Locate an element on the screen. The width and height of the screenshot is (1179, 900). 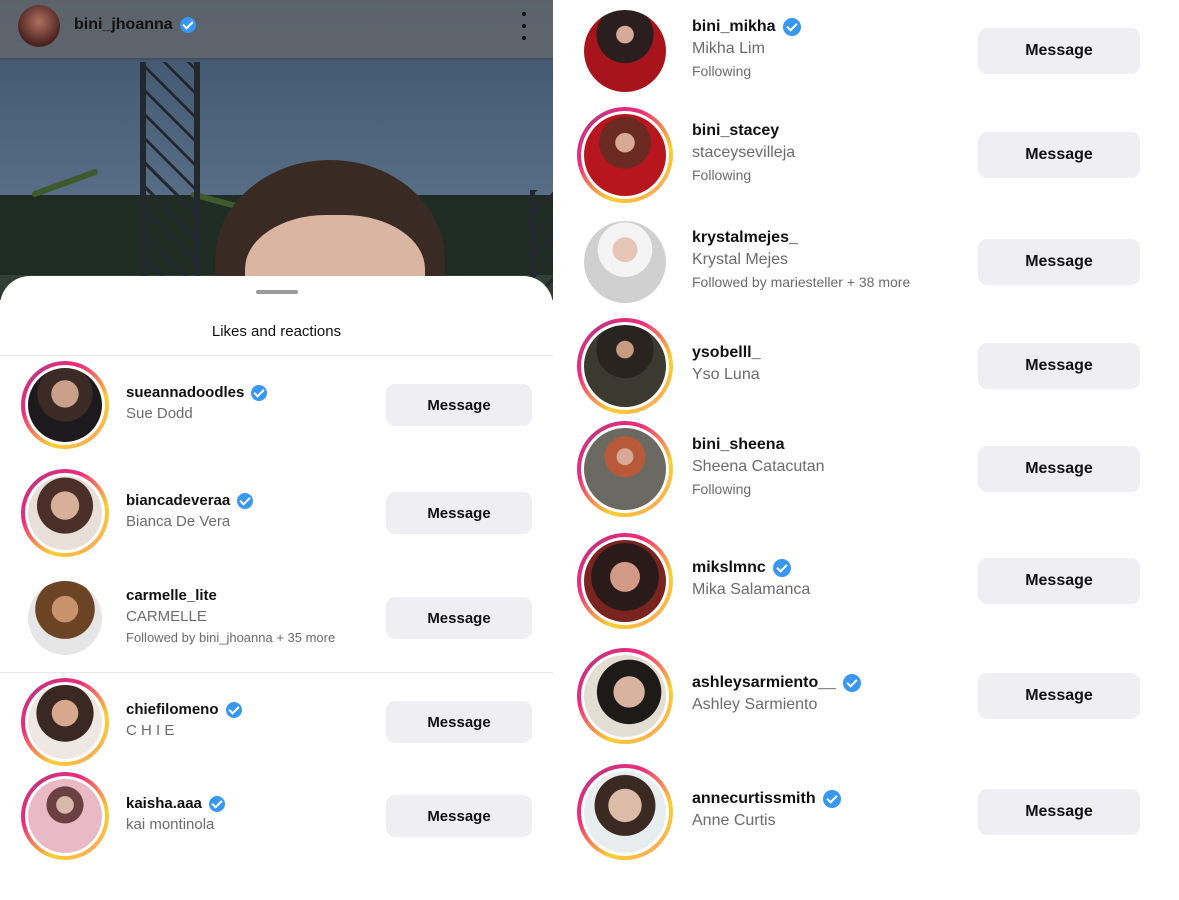
username: bini_stacey is located at coordinates (735, 131).